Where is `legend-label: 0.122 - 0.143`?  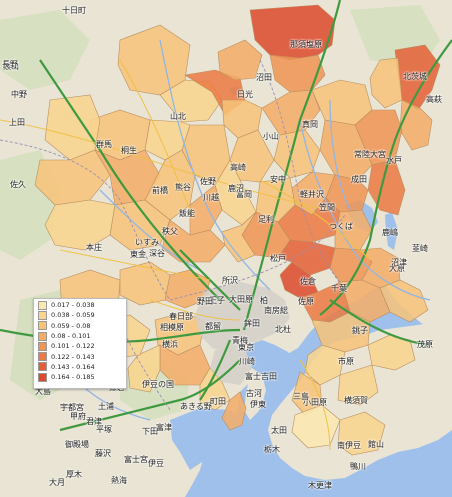 legend-label: 0.122 - 0.143 is located at coordinates (73, 356).